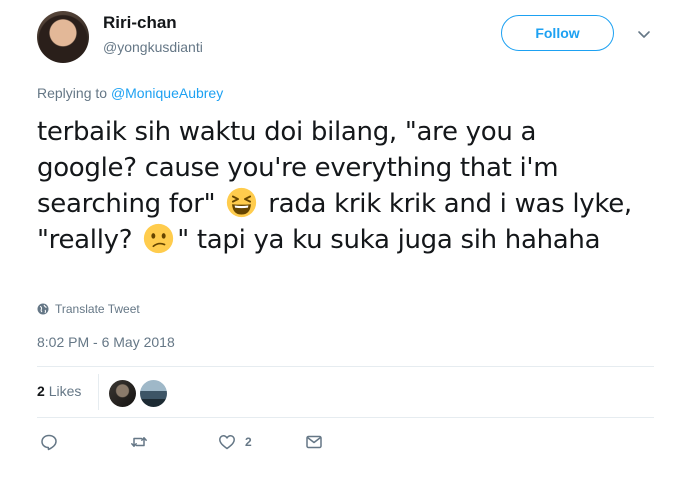 The image size is (695, 483). I want to click on avatar, so click(63, 37).